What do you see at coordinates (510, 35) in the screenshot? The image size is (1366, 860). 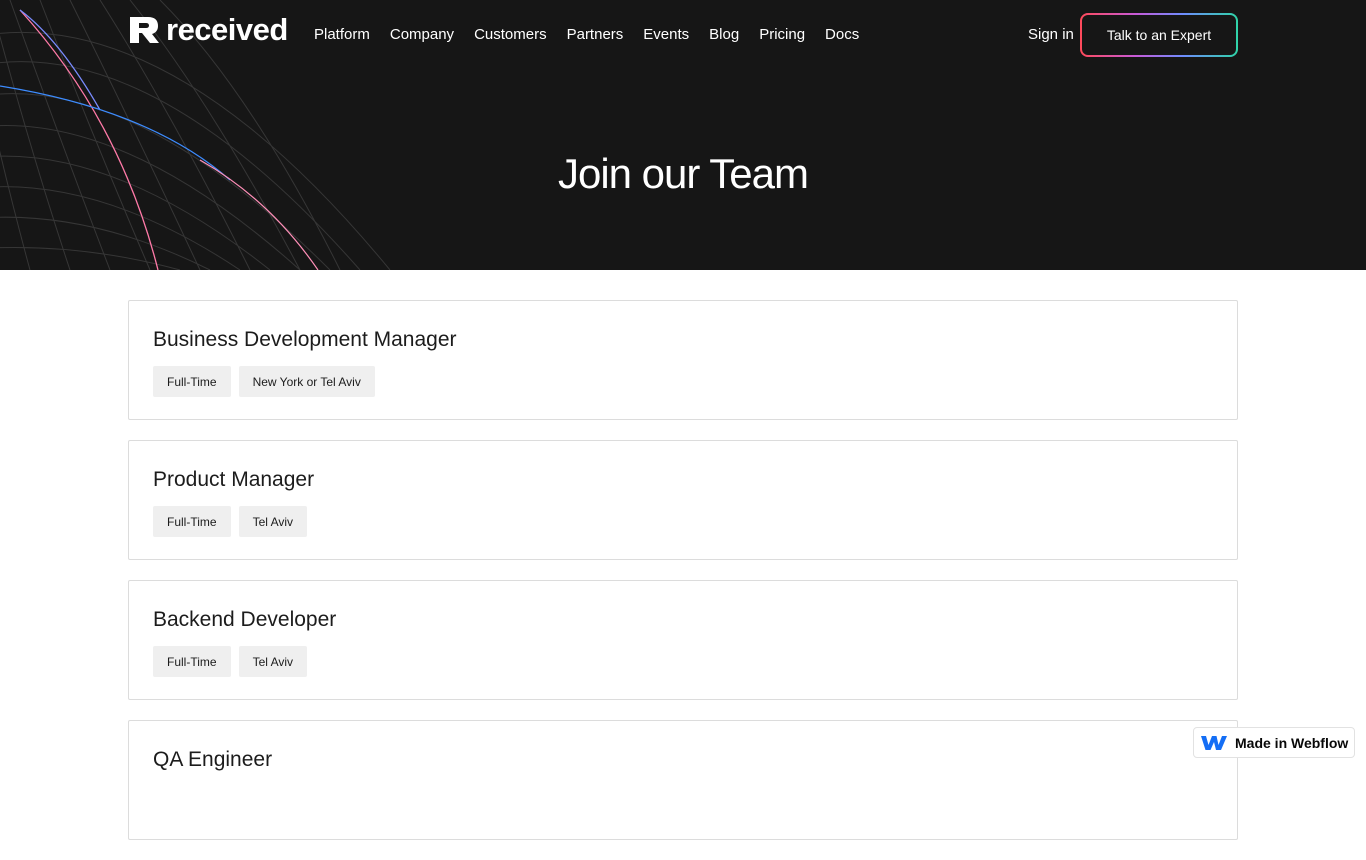 I see `nav-link-customers: Customers` at bounding box center [510, 35].